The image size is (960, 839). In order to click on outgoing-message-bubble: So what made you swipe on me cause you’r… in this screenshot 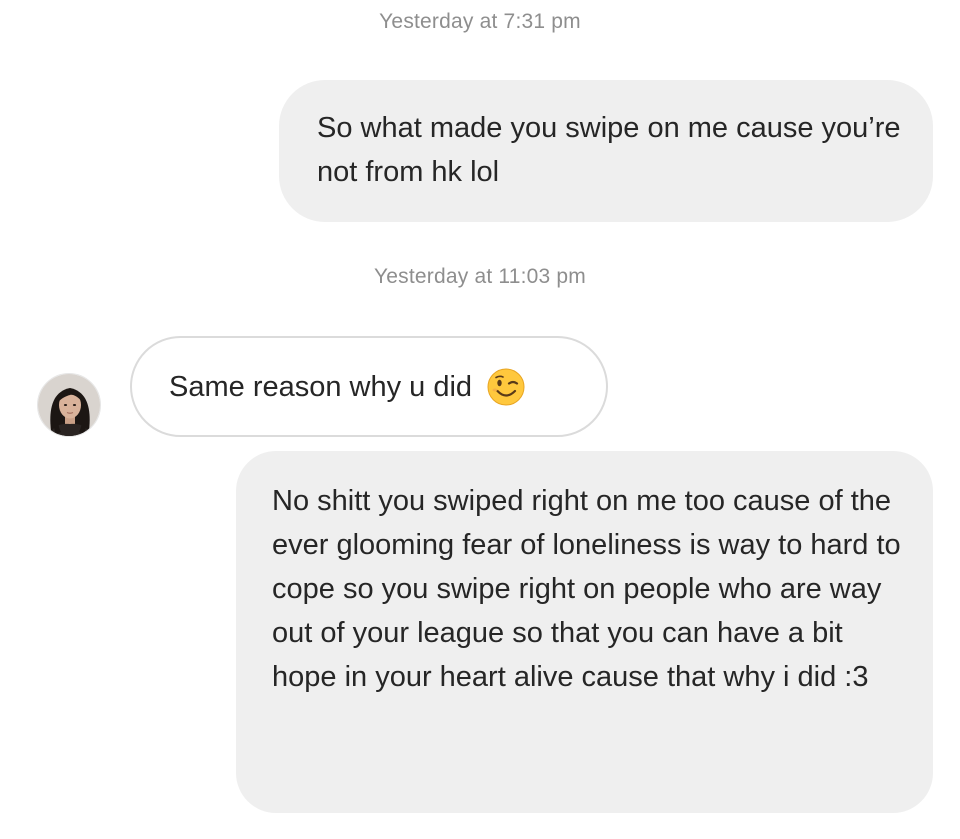, I will do `click(606, 151)`.